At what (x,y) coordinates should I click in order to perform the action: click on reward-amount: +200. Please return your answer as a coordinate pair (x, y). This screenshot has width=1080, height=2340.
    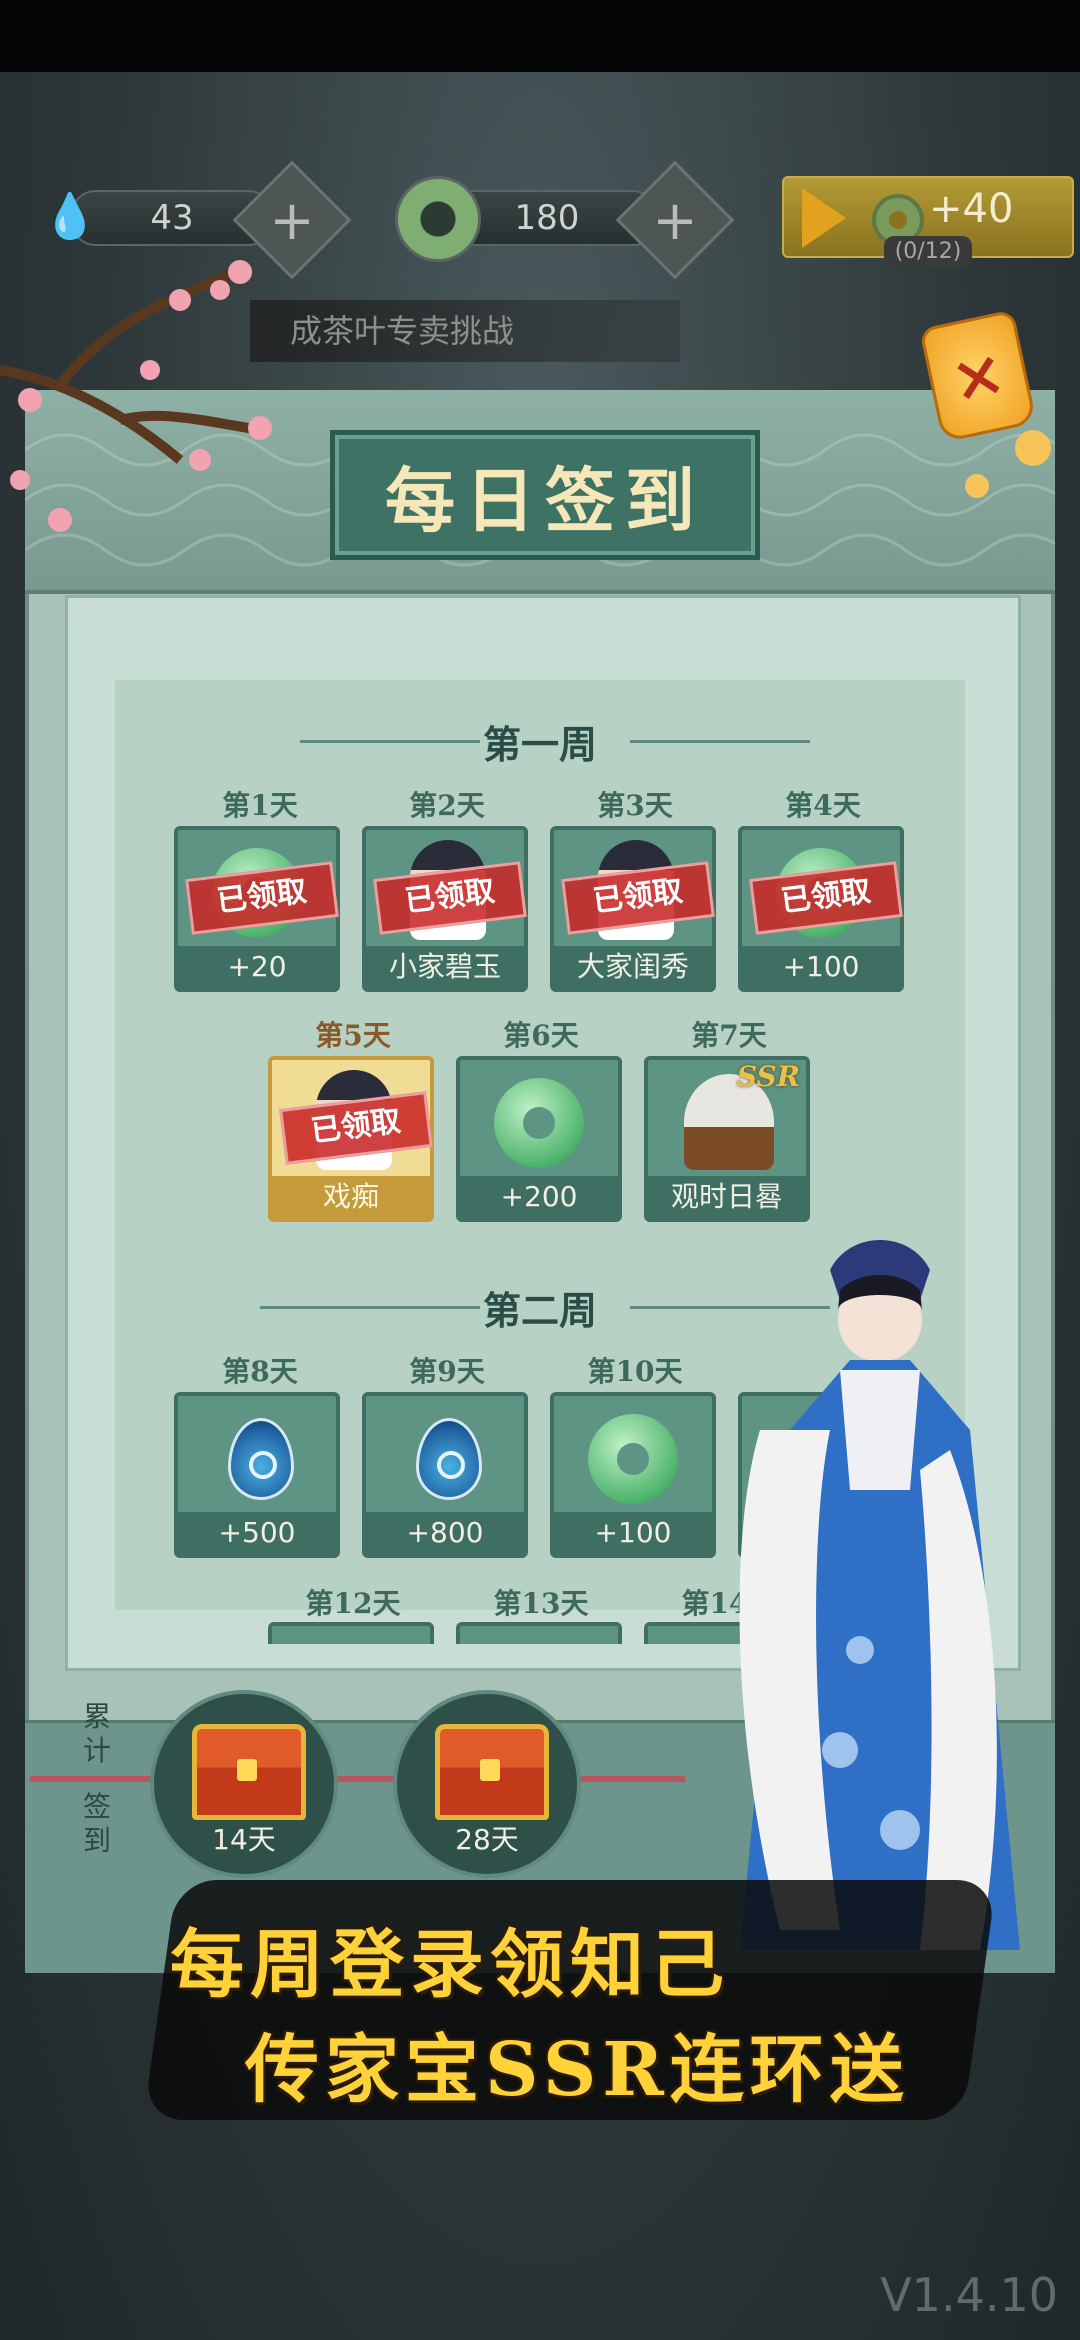
    Looking at the image, I should click on (539, 1197).